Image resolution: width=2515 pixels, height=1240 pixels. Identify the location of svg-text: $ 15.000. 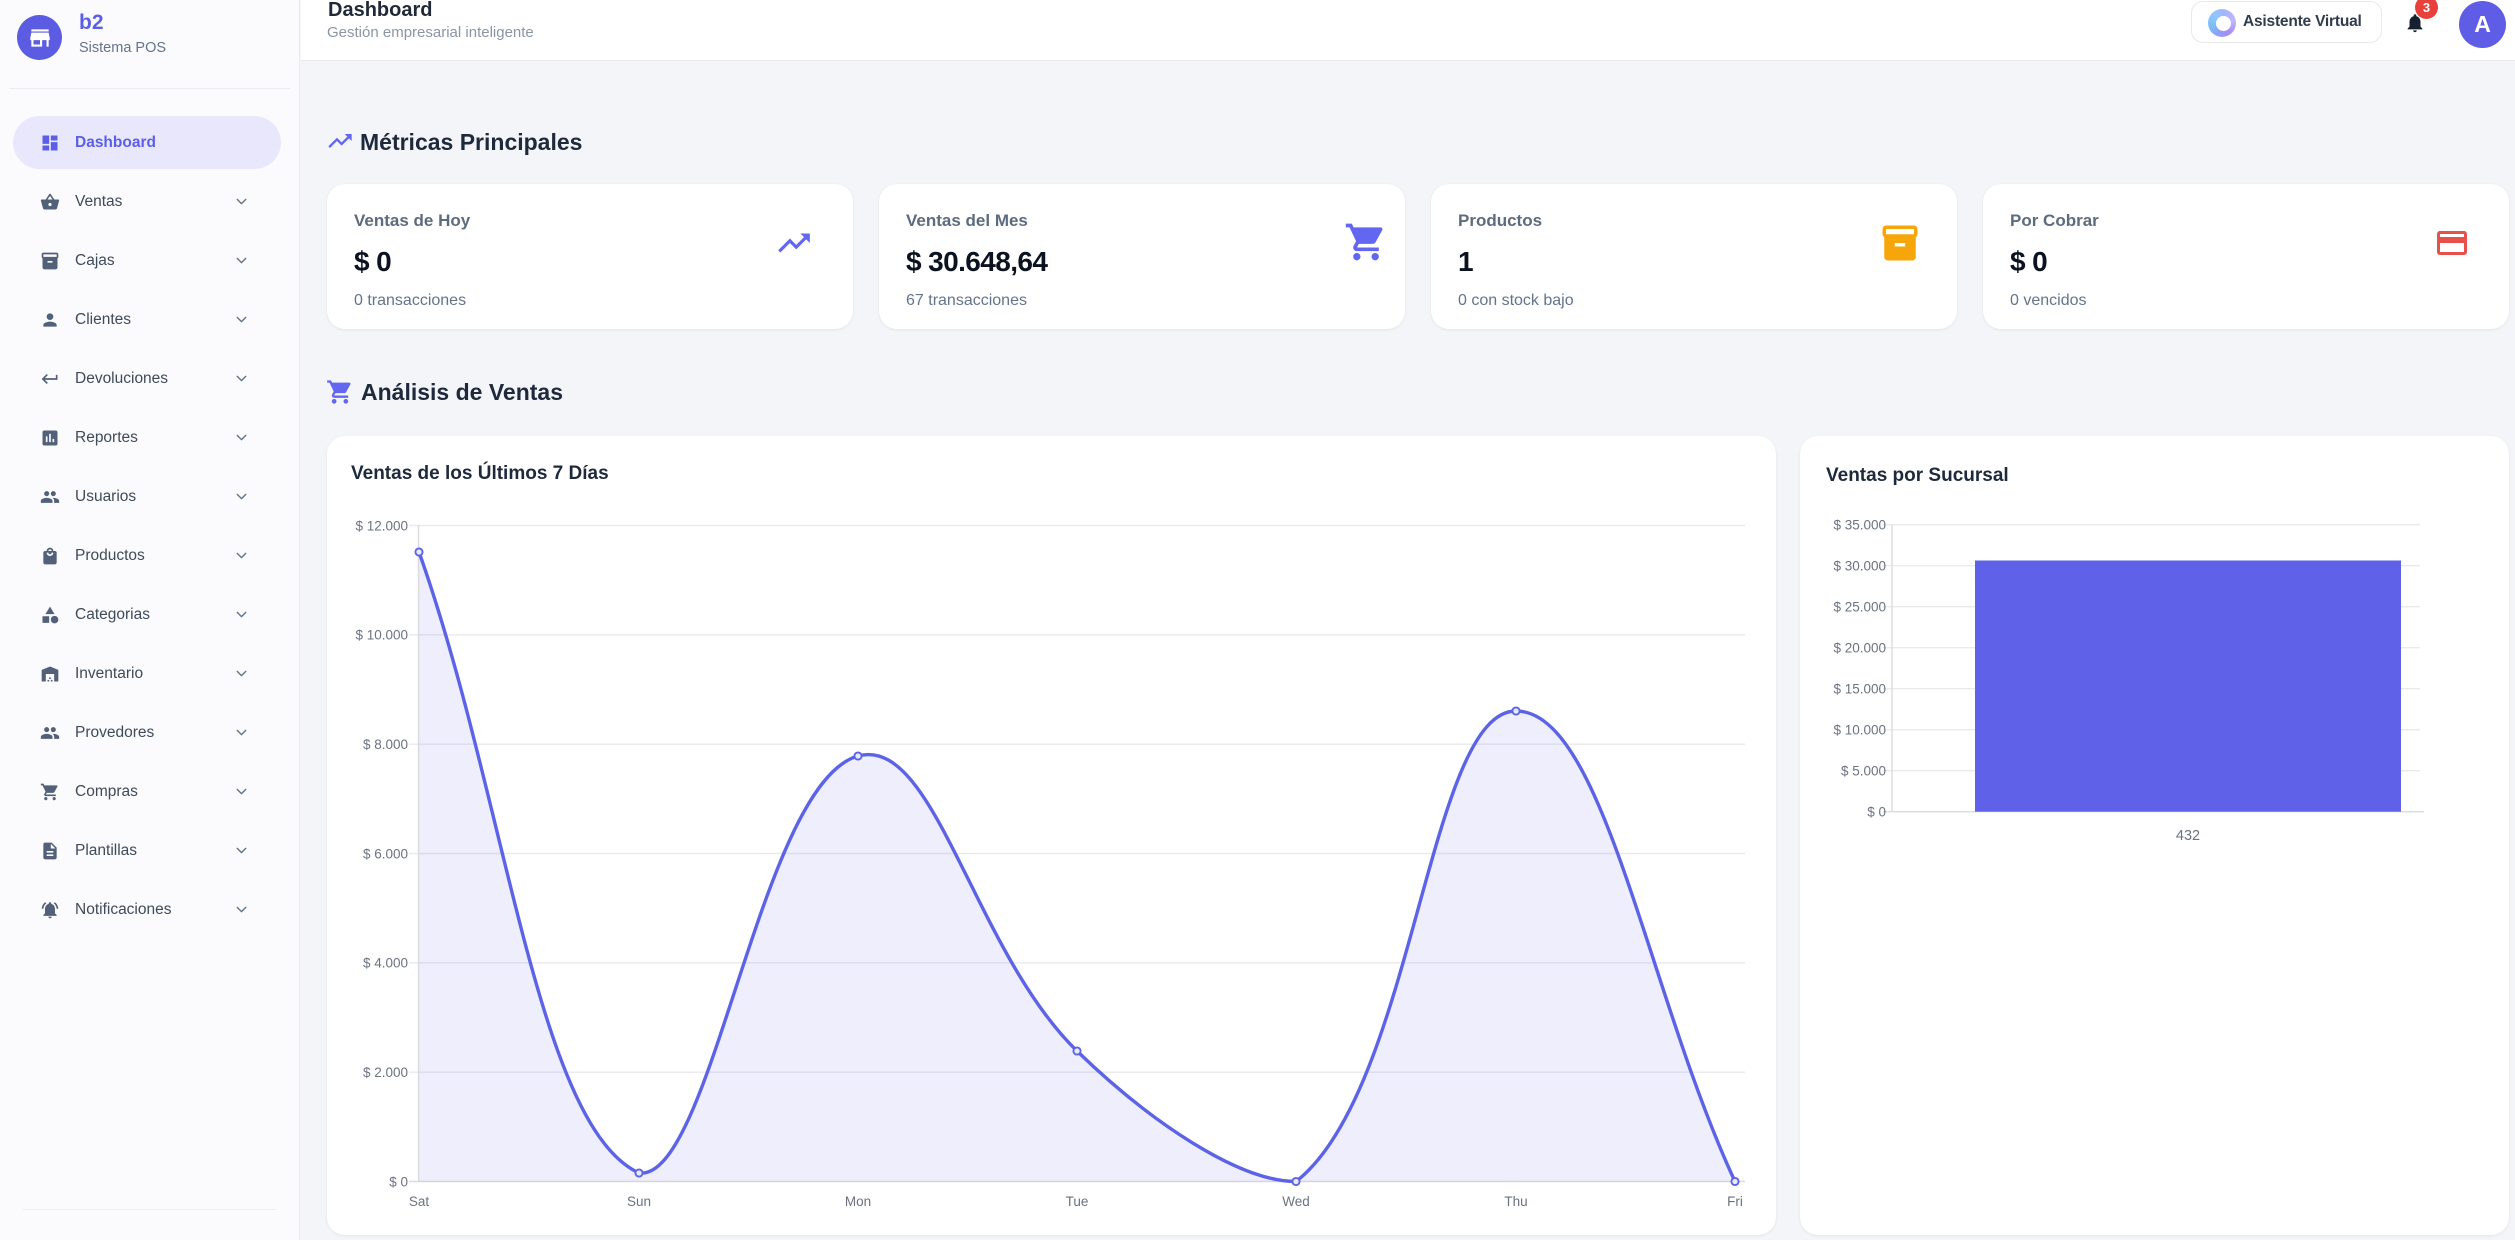
(1859, 689).